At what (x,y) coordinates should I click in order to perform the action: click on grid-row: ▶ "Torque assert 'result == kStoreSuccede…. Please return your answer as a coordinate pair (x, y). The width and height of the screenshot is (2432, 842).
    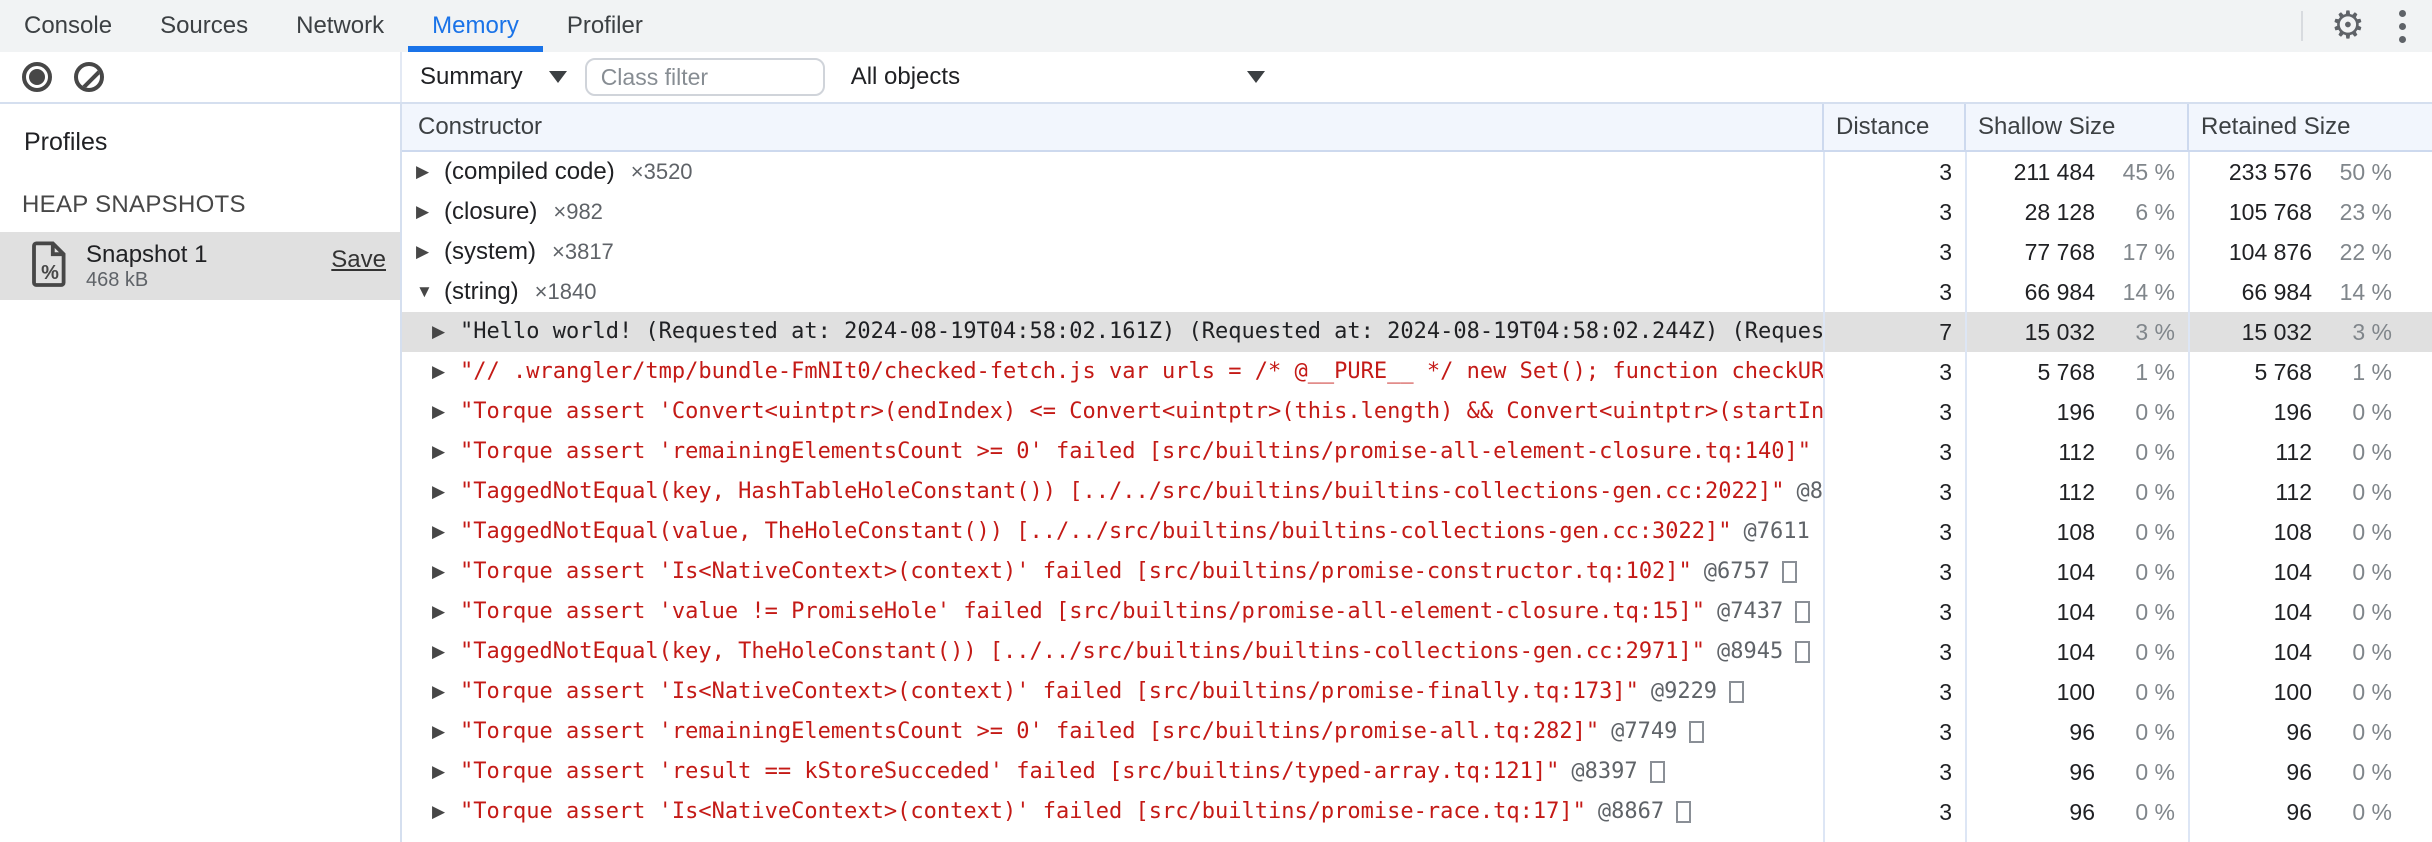
    Looking at the image, I should click on (1417, 772).